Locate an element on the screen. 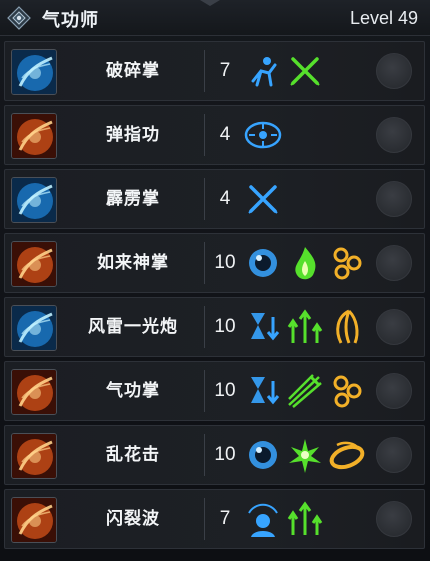 The width and height of the screenshot is (430, 561). sprint-icon is located at coordinates (263, 71).